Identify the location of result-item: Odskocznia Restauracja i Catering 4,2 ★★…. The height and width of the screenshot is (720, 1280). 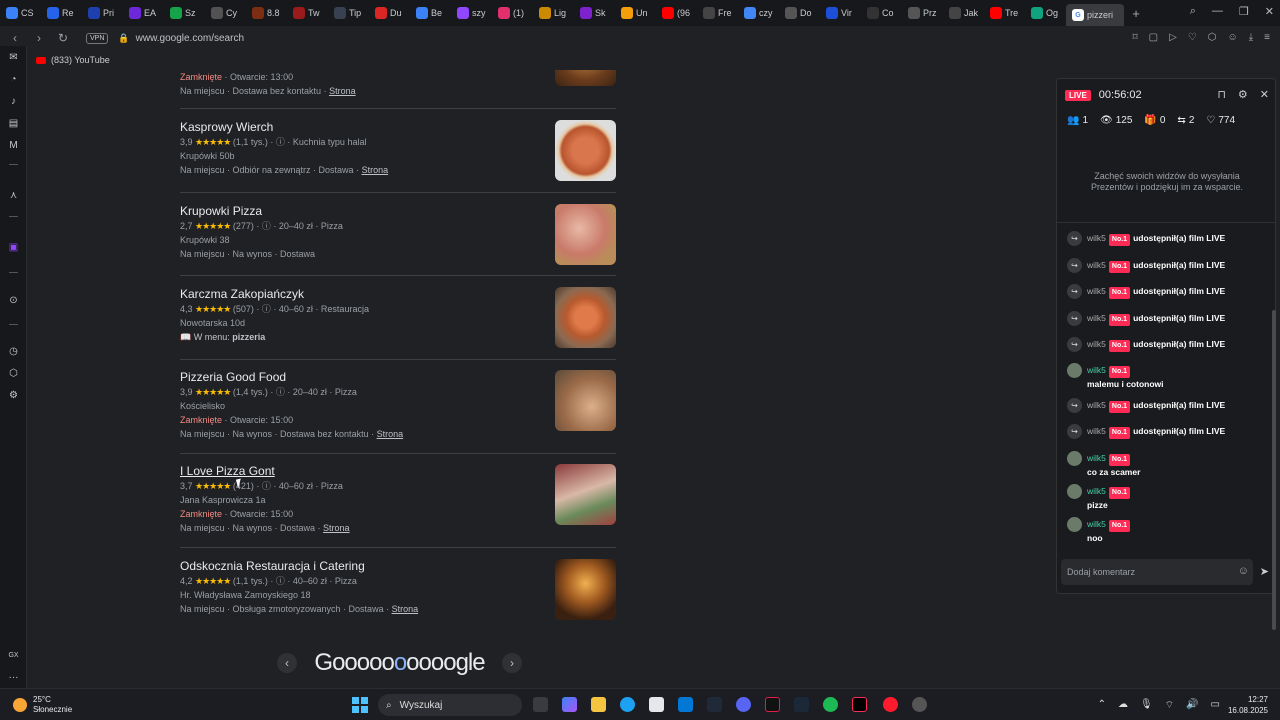
(398, 589).